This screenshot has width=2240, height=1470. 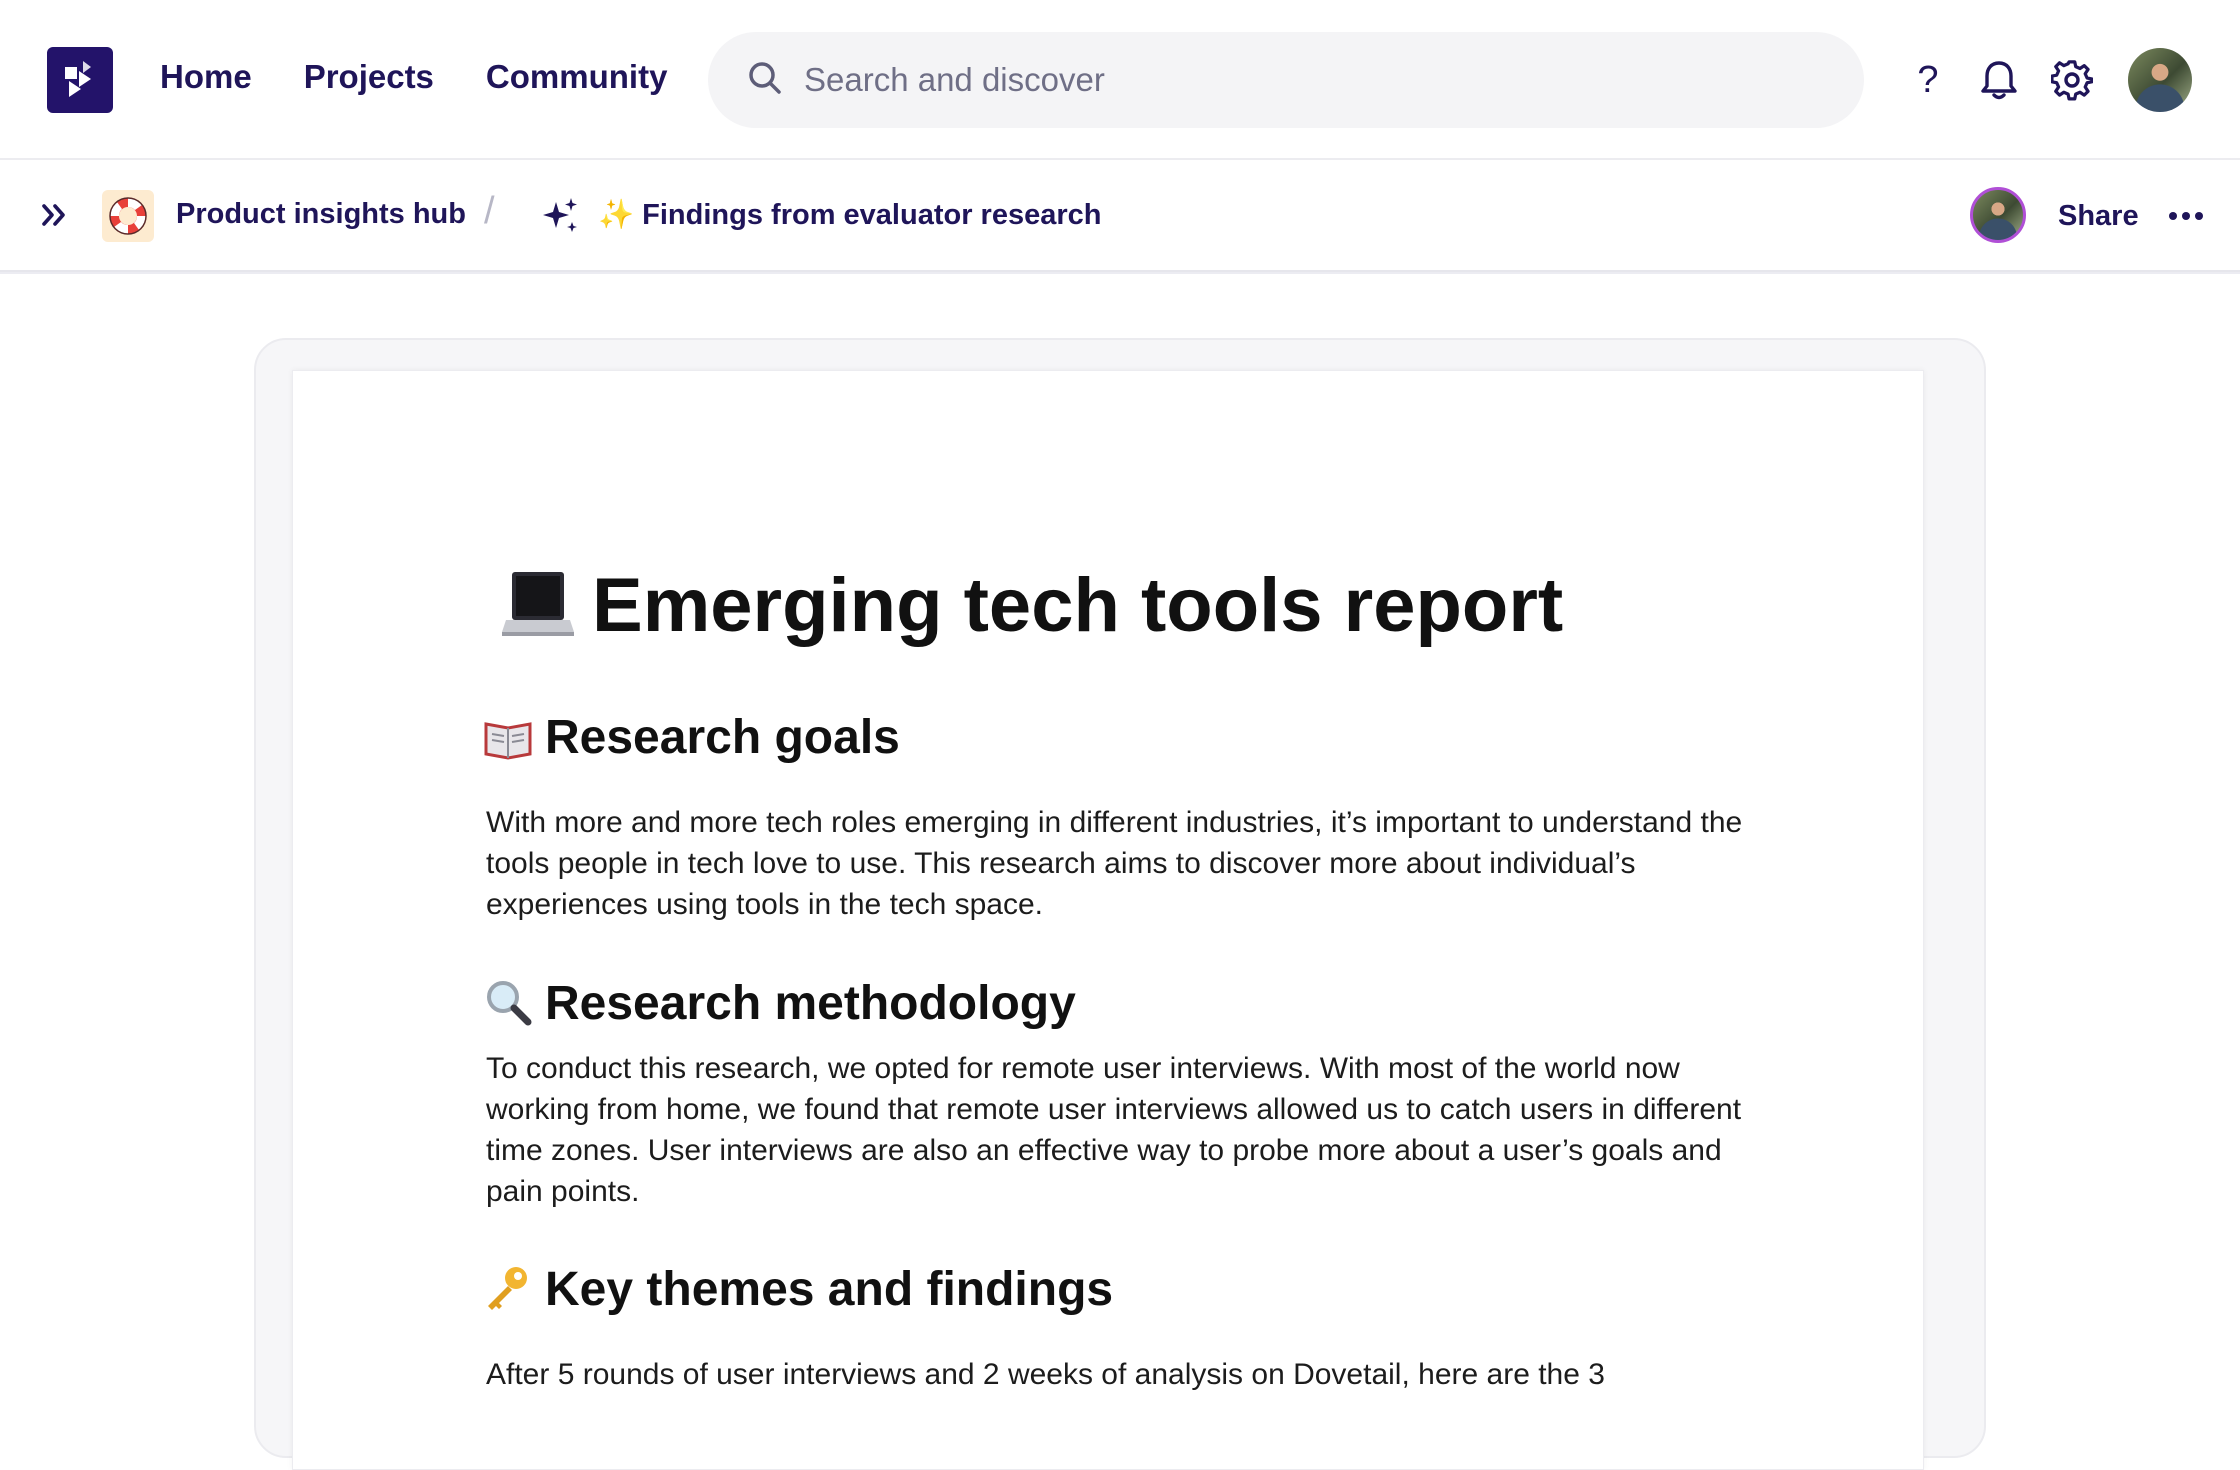 I want to click on breadcrumb-current-page: ✨ Findings from evaluator research, so click(x=850, y=215).